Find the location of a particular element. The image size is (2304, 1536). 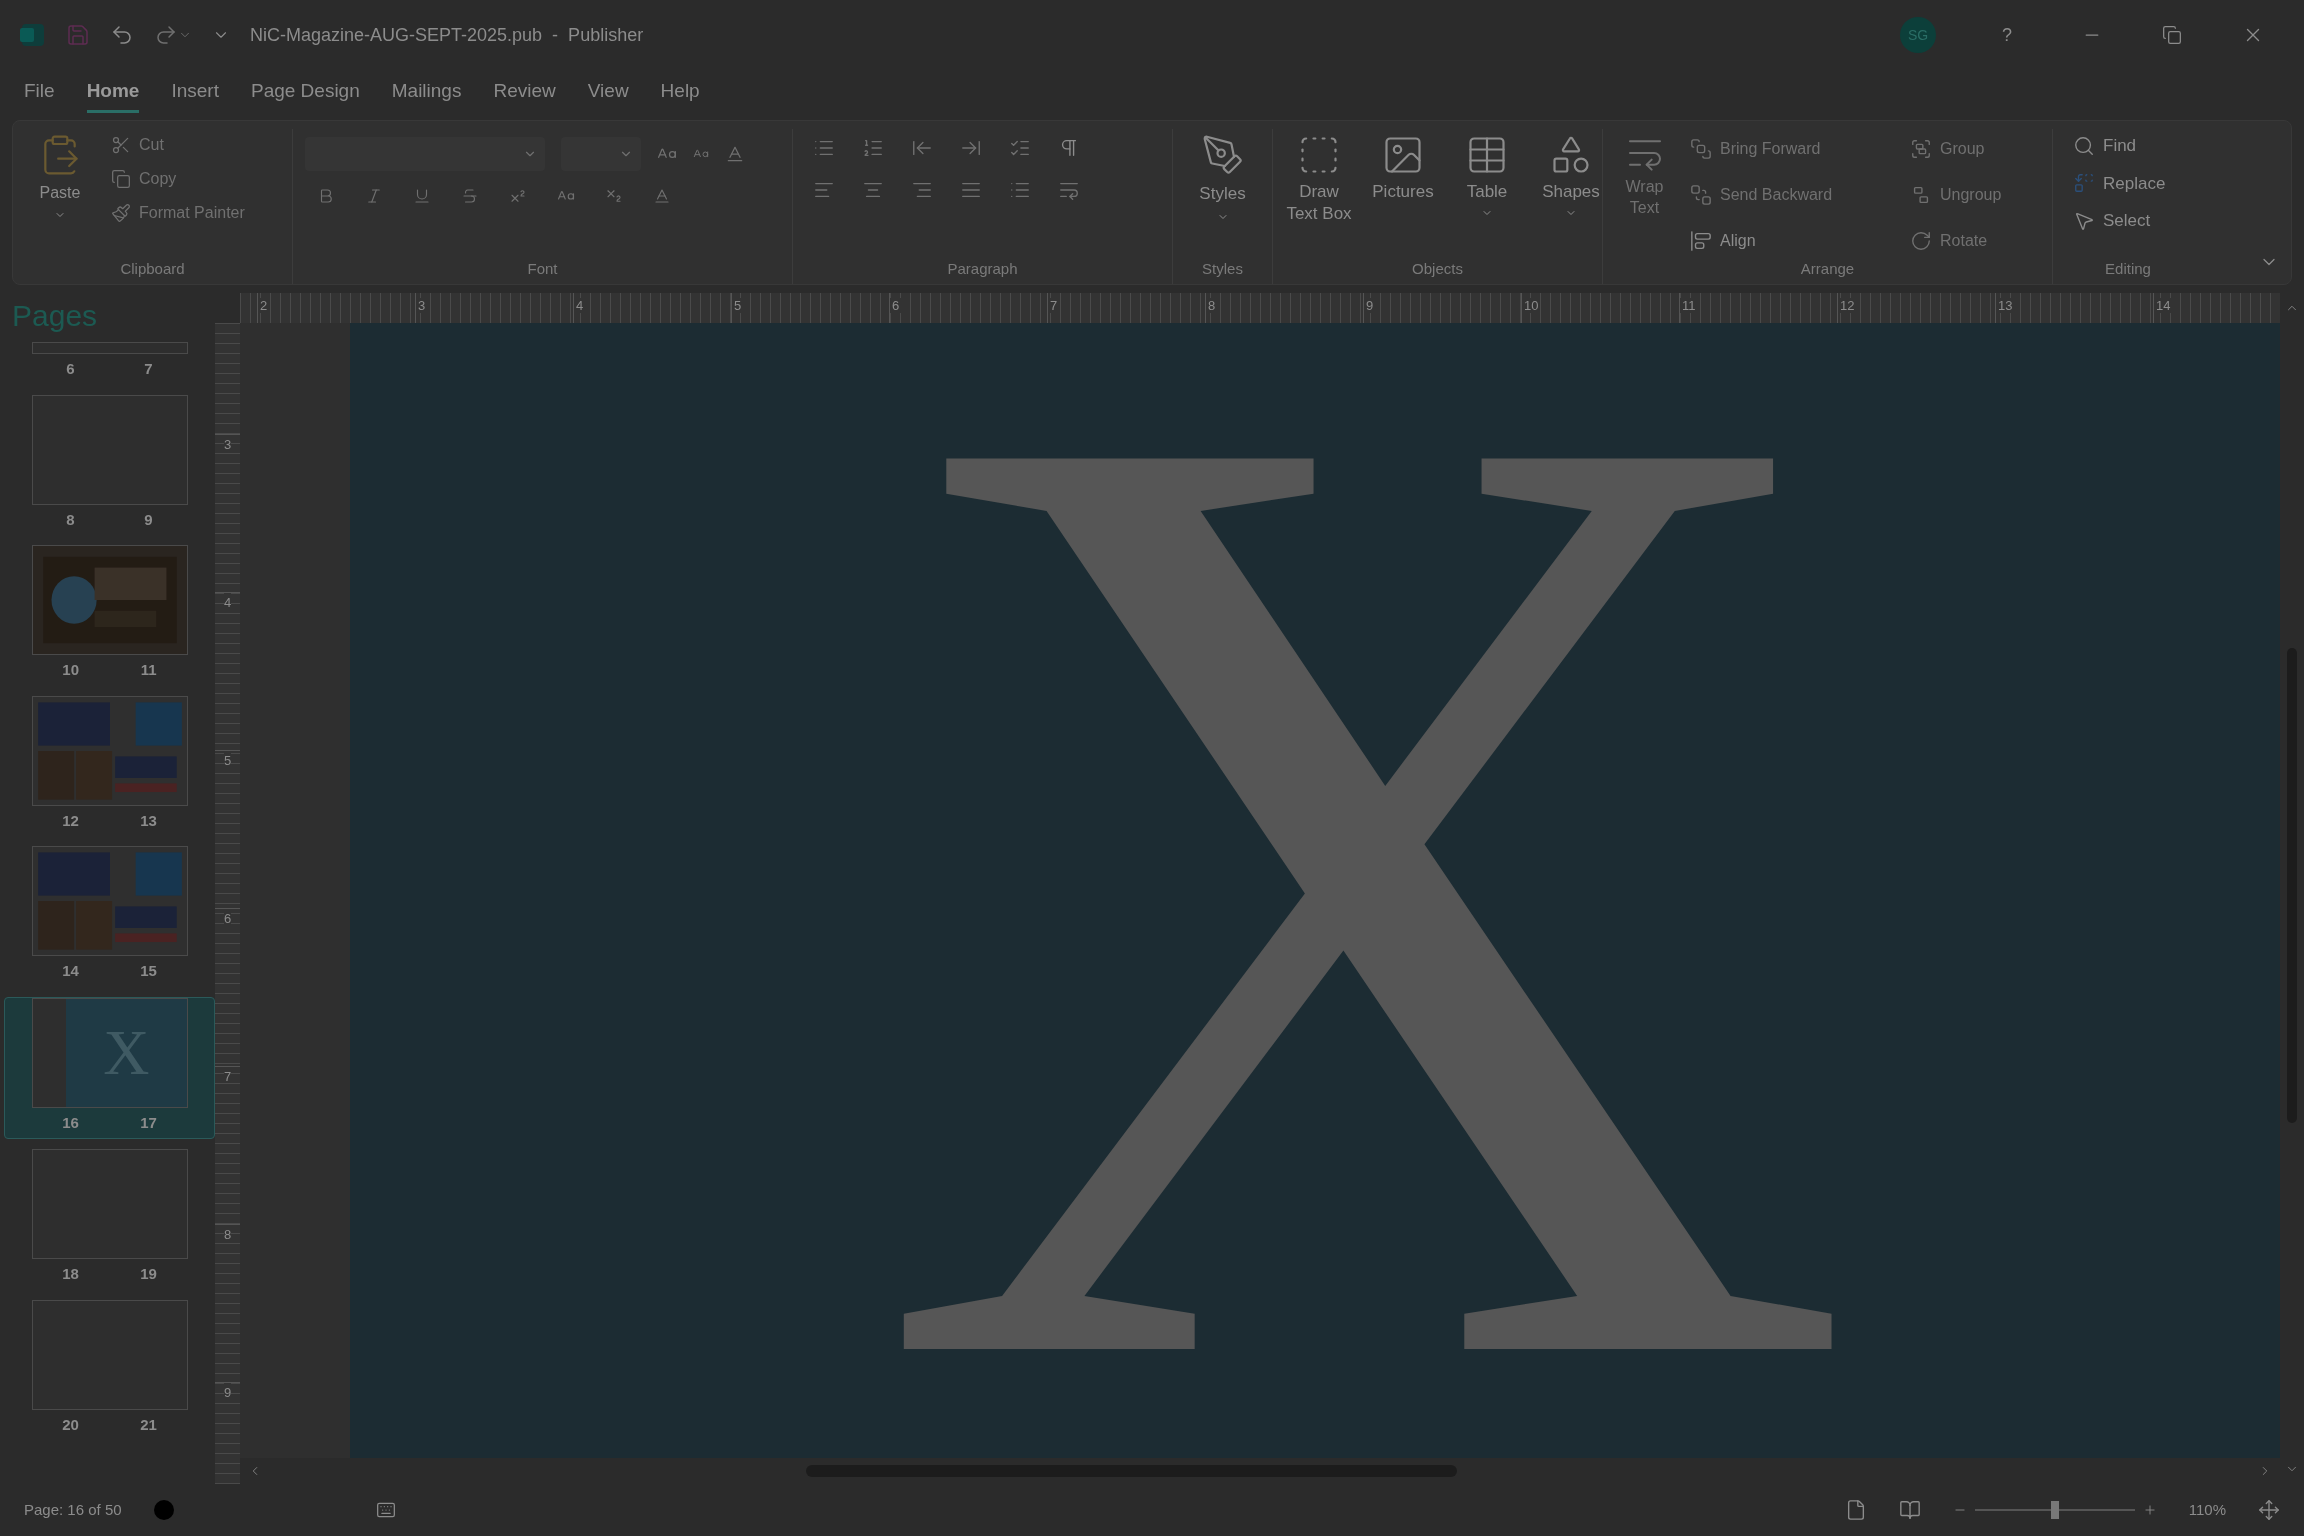

ruler-number: 10 is located at coordinates (1531, 305).